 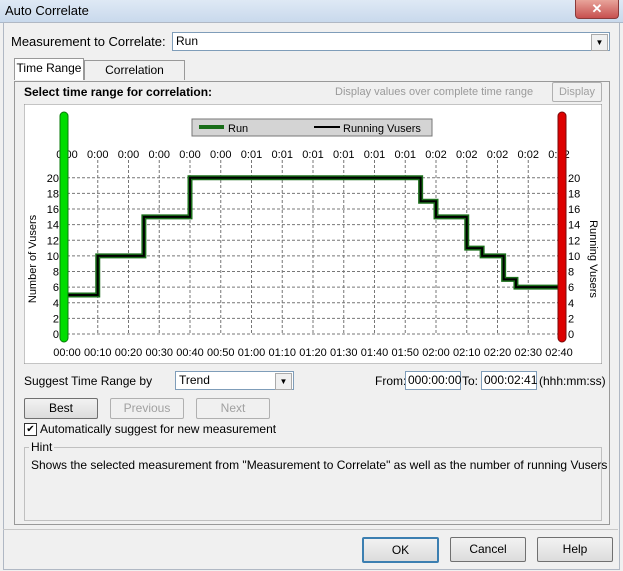 I want to click on y-tick-label-left: 12, so click(x=53, y=241).